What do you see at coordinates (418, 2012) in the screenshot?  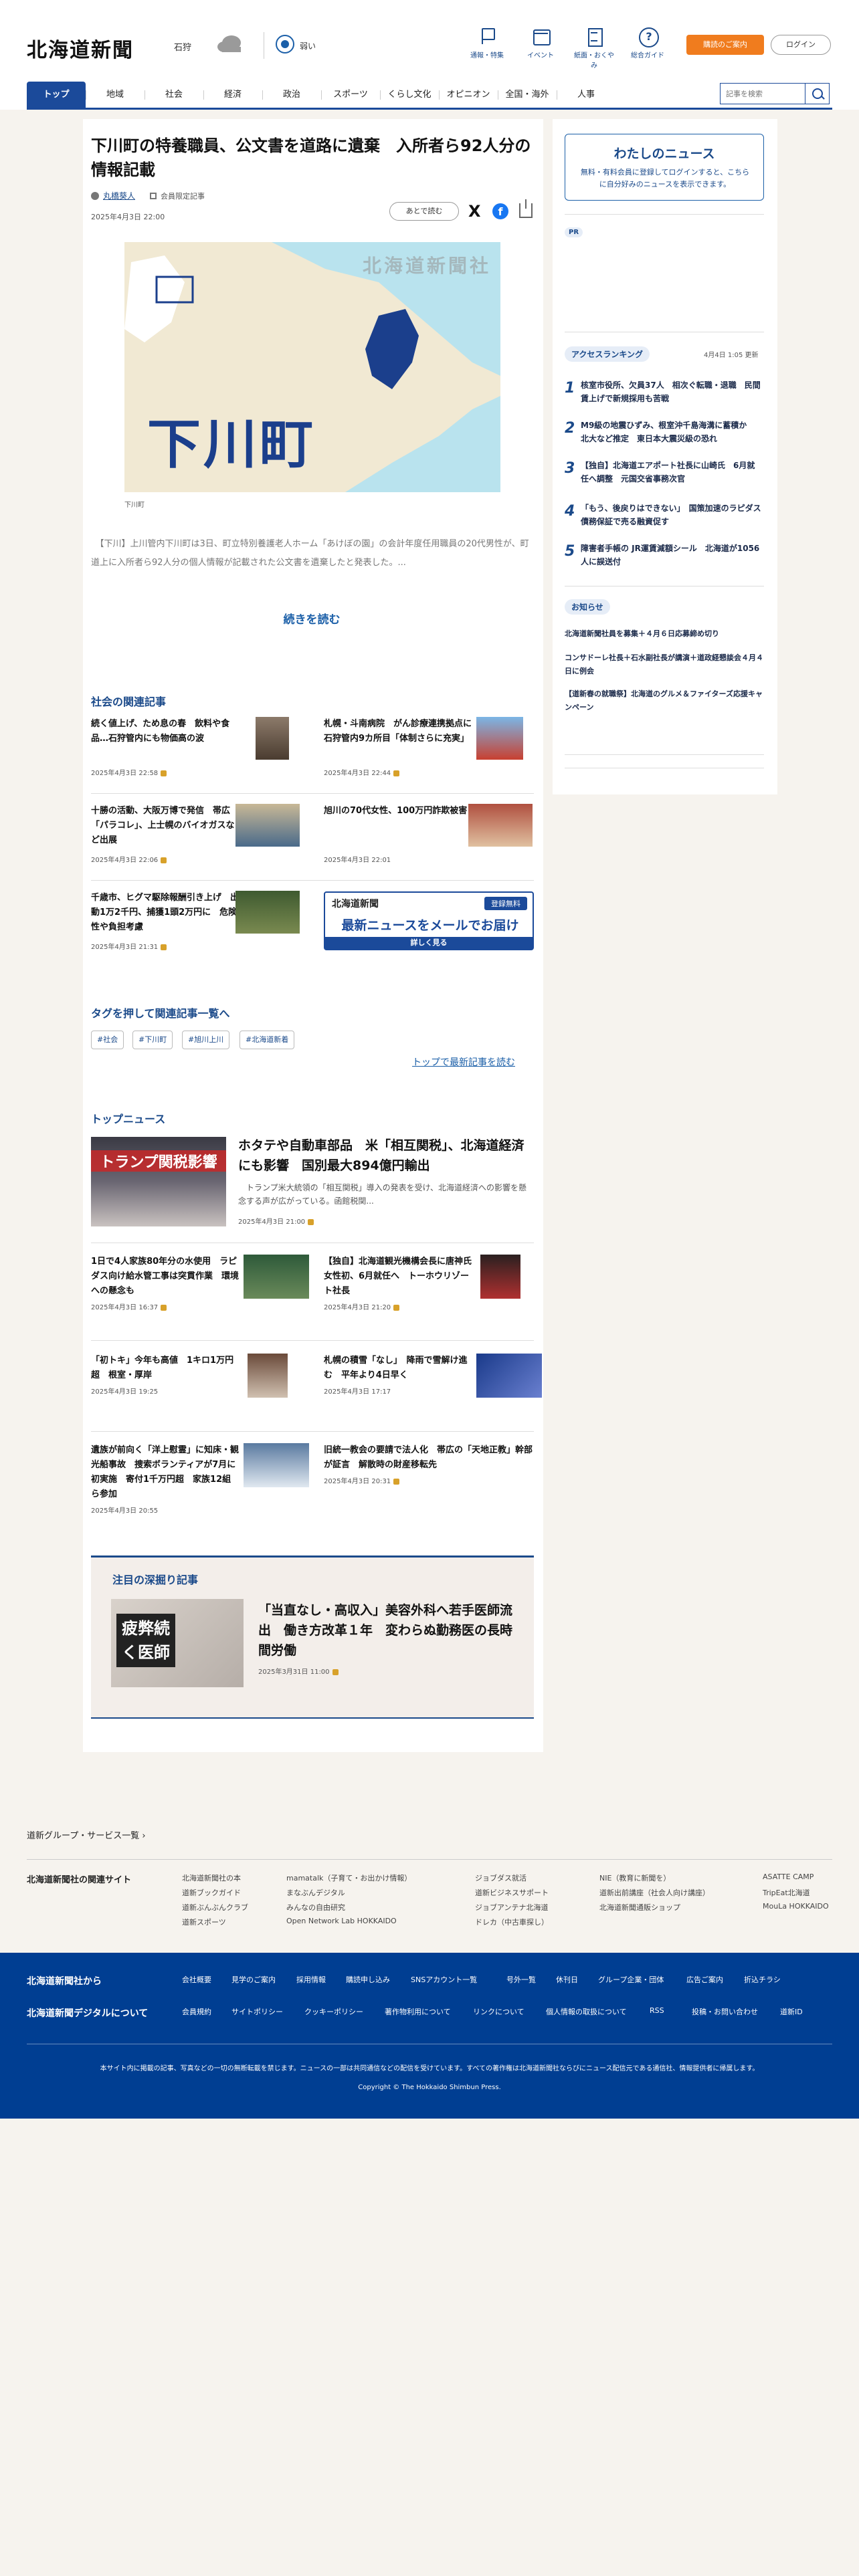 I see `footer-link: 著作物利用について` at bounding box center [418, 2012].